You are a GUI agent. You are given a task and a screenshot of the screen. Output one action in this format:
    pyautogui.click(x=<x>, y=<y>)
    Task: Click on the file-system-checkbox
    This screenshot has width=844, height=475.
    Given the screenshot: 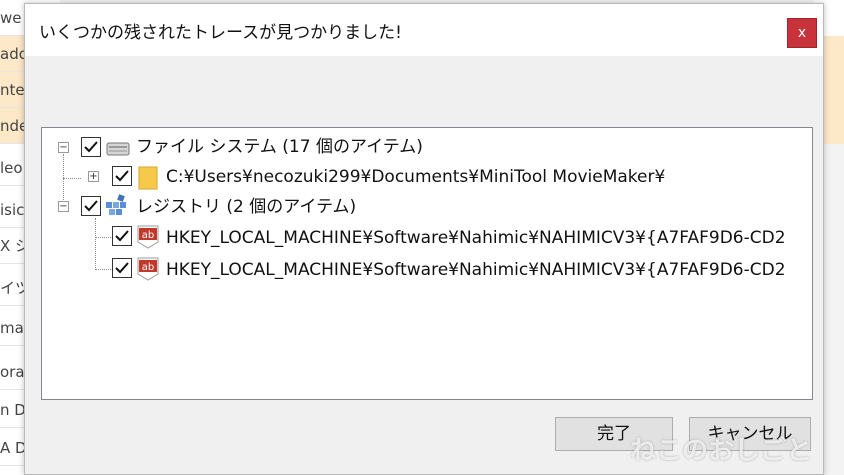 What is the action you would take?
    pyautogui.click(x=91, y=147)
    